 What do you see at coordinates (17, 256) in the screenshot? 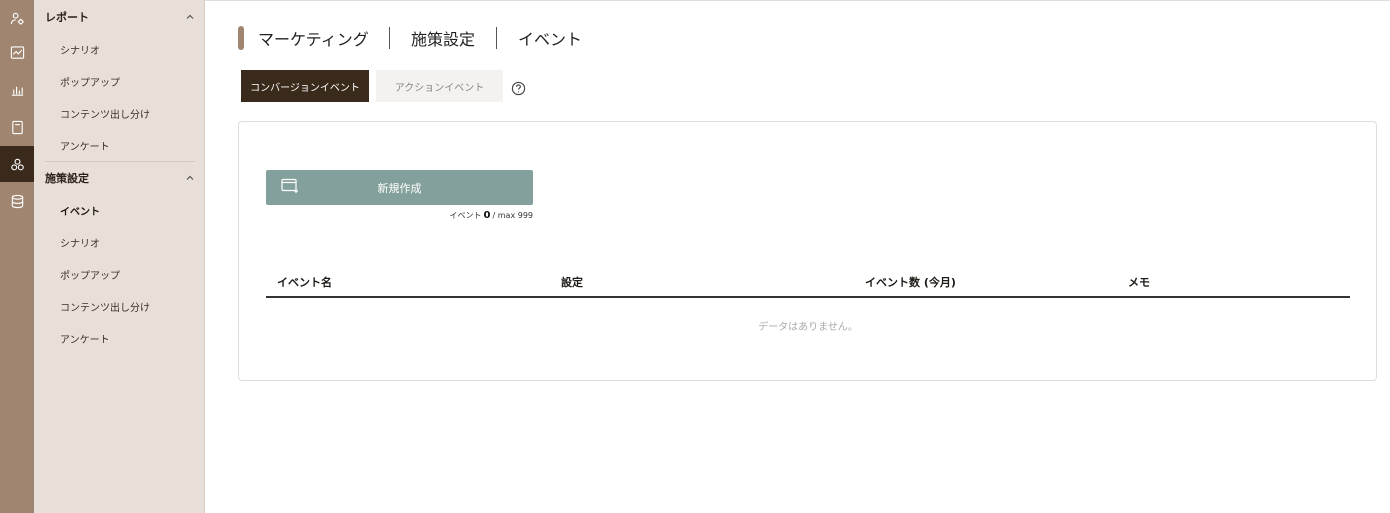
I see `icon-rail` at bounding box center [17, 256].